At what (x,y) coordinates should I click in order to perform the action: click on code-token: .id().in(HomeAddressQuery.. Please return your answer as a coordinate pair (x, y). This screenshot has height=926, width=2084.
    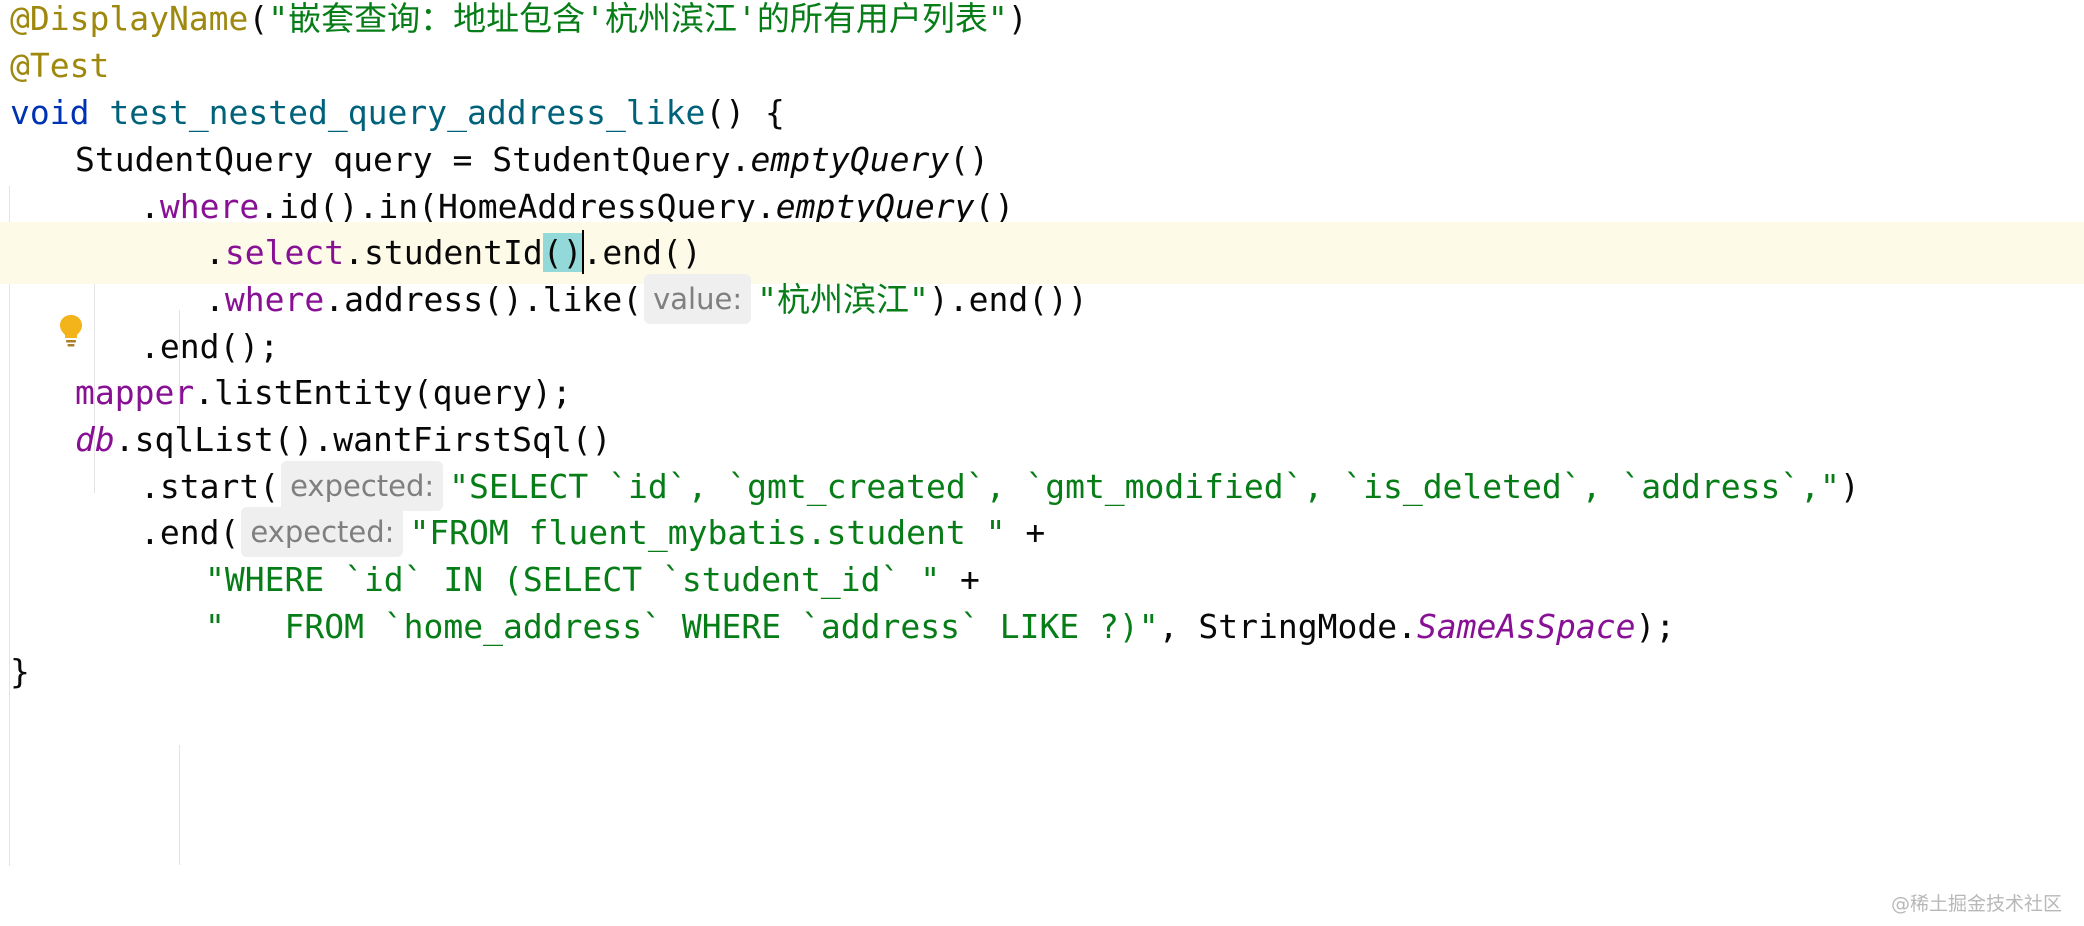
    Looking at the image, I should click on (517, 206).